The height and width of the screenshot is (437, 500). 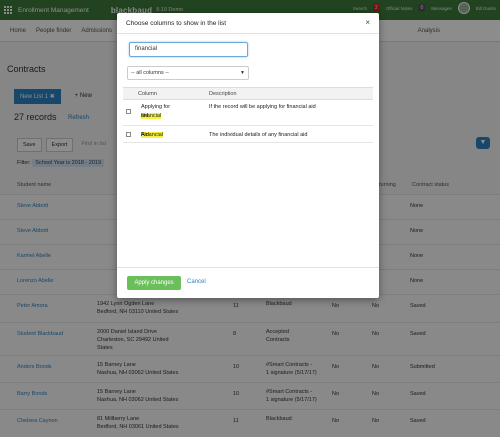 What do you see at coordinates (154, 283) in the screenshot?
I see `apply-changes-button: Apply changes` at bounding box center [154, 283].